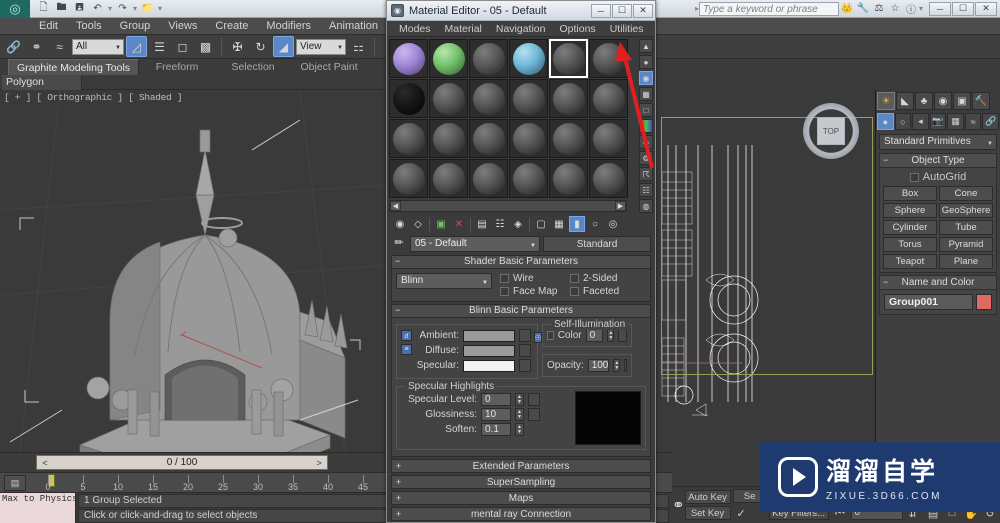  I want to click on me-minimize-button: ─, so click(601, 10).